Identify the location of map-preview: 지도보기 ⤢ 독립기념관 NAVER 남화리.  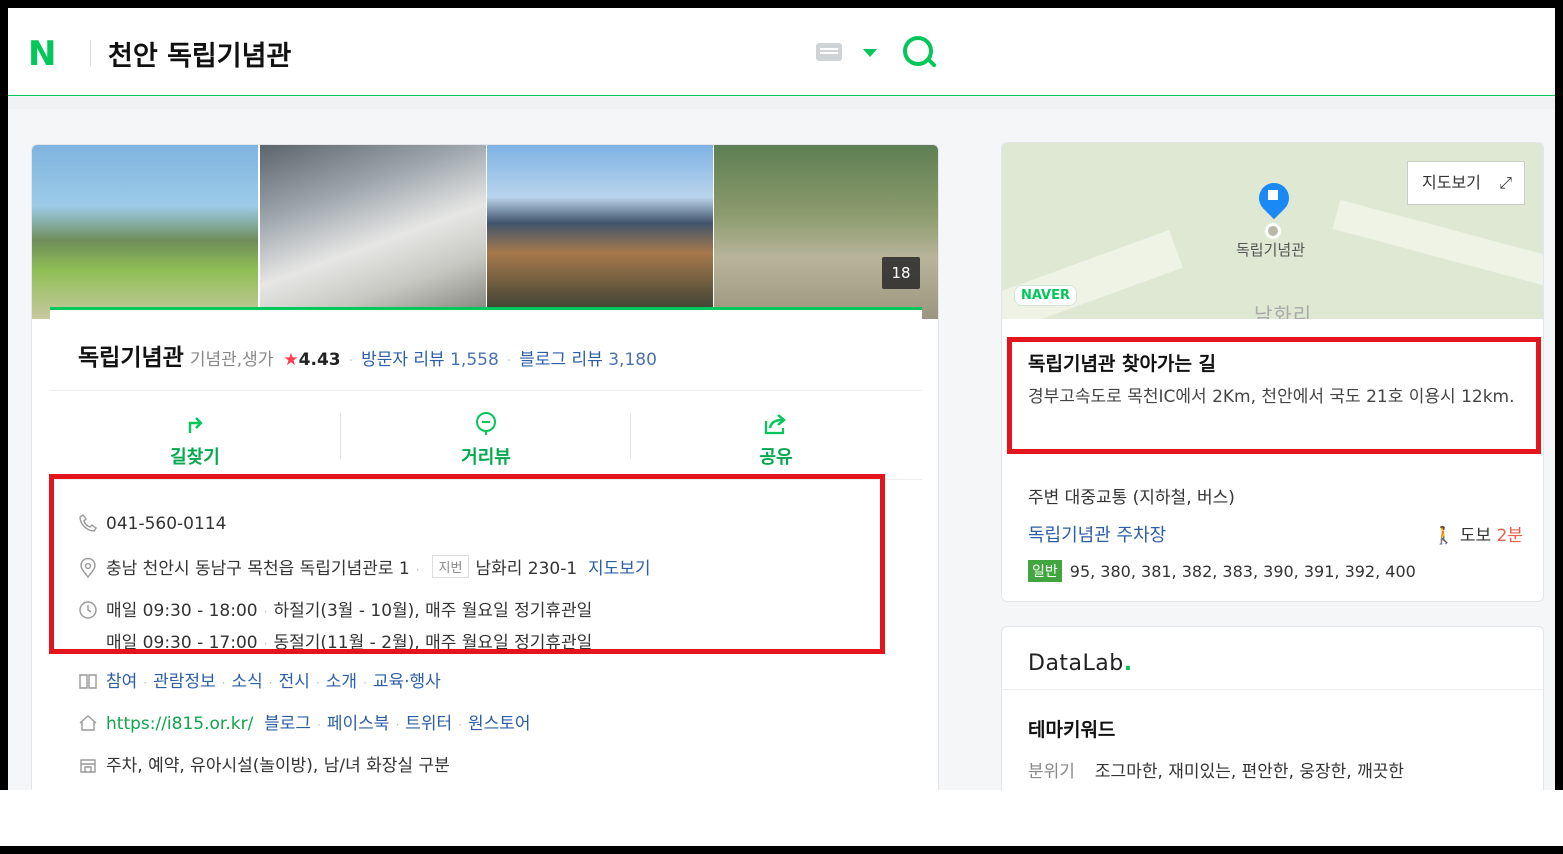
(1272, 231).